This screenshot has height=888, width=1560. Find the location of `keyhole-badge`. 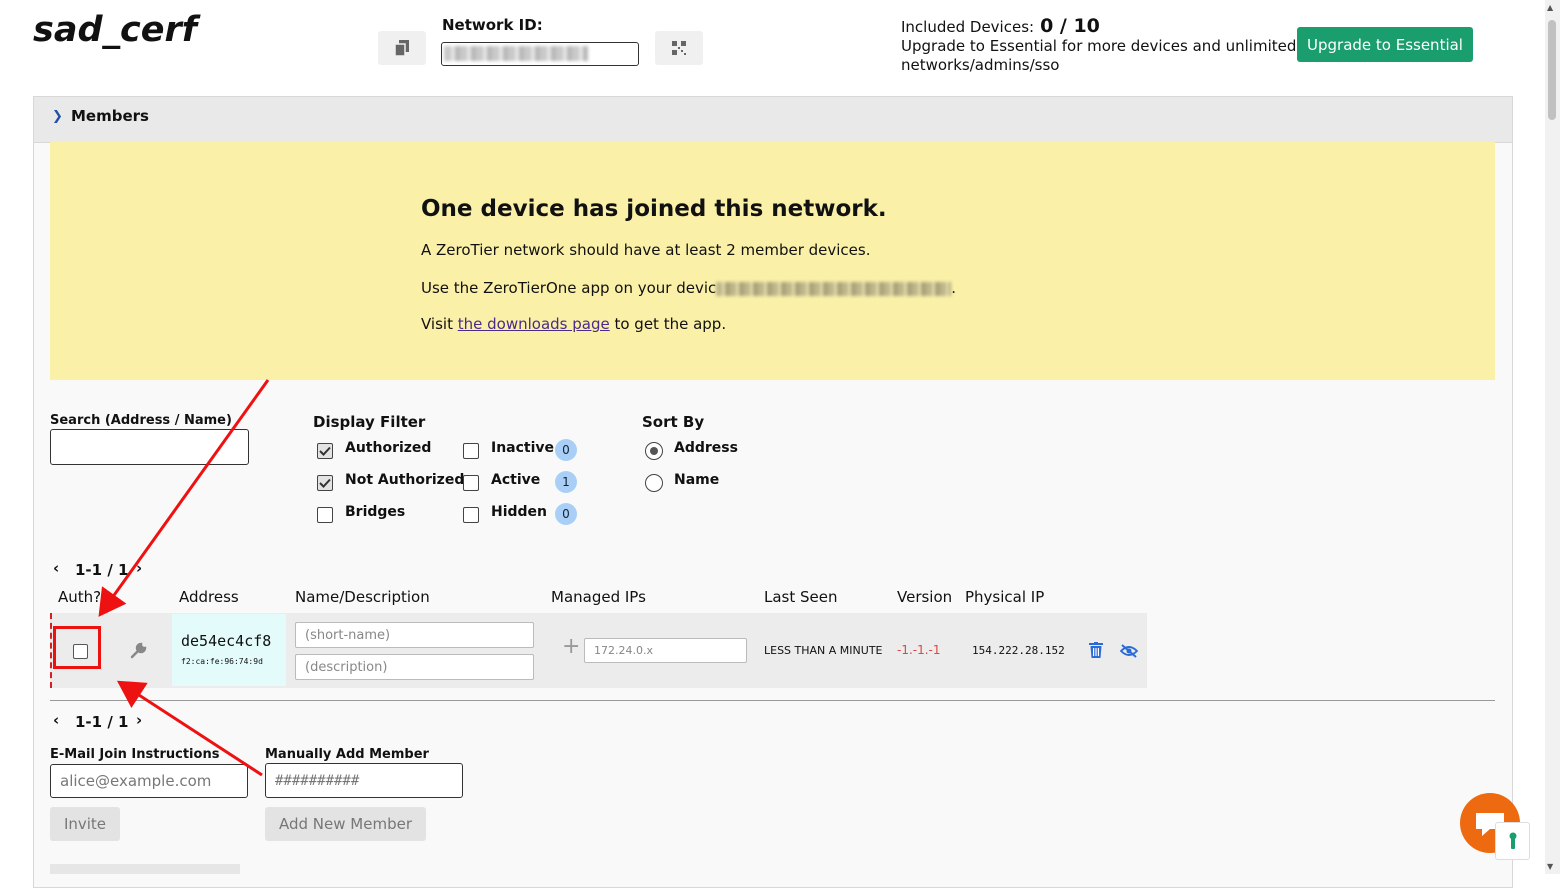

keyhole-badge is located at coordinates (1512, 841).